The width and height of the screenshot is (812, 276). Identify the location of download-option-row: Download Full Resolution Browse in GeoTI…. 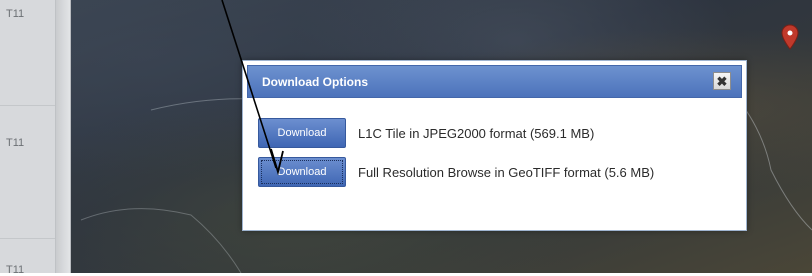
(456, 172).